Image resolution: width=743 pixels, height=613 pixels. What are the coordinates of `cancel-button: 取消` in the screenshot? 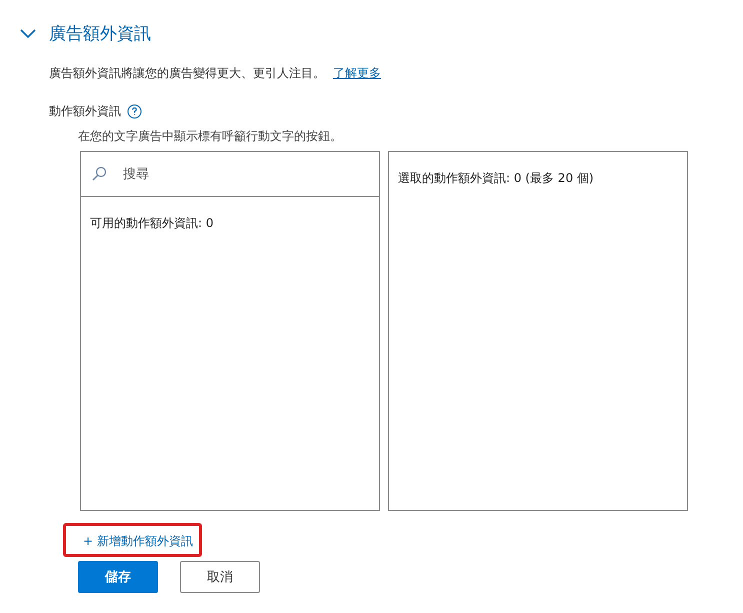 It's located at (220, 577).